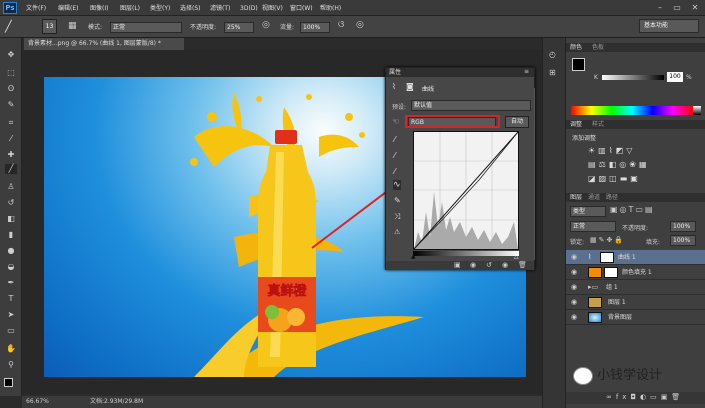  What do you see at coordinates (695, 7) in the screenshot?
I see `close-button: ✕` at bounding box center [695, 7].